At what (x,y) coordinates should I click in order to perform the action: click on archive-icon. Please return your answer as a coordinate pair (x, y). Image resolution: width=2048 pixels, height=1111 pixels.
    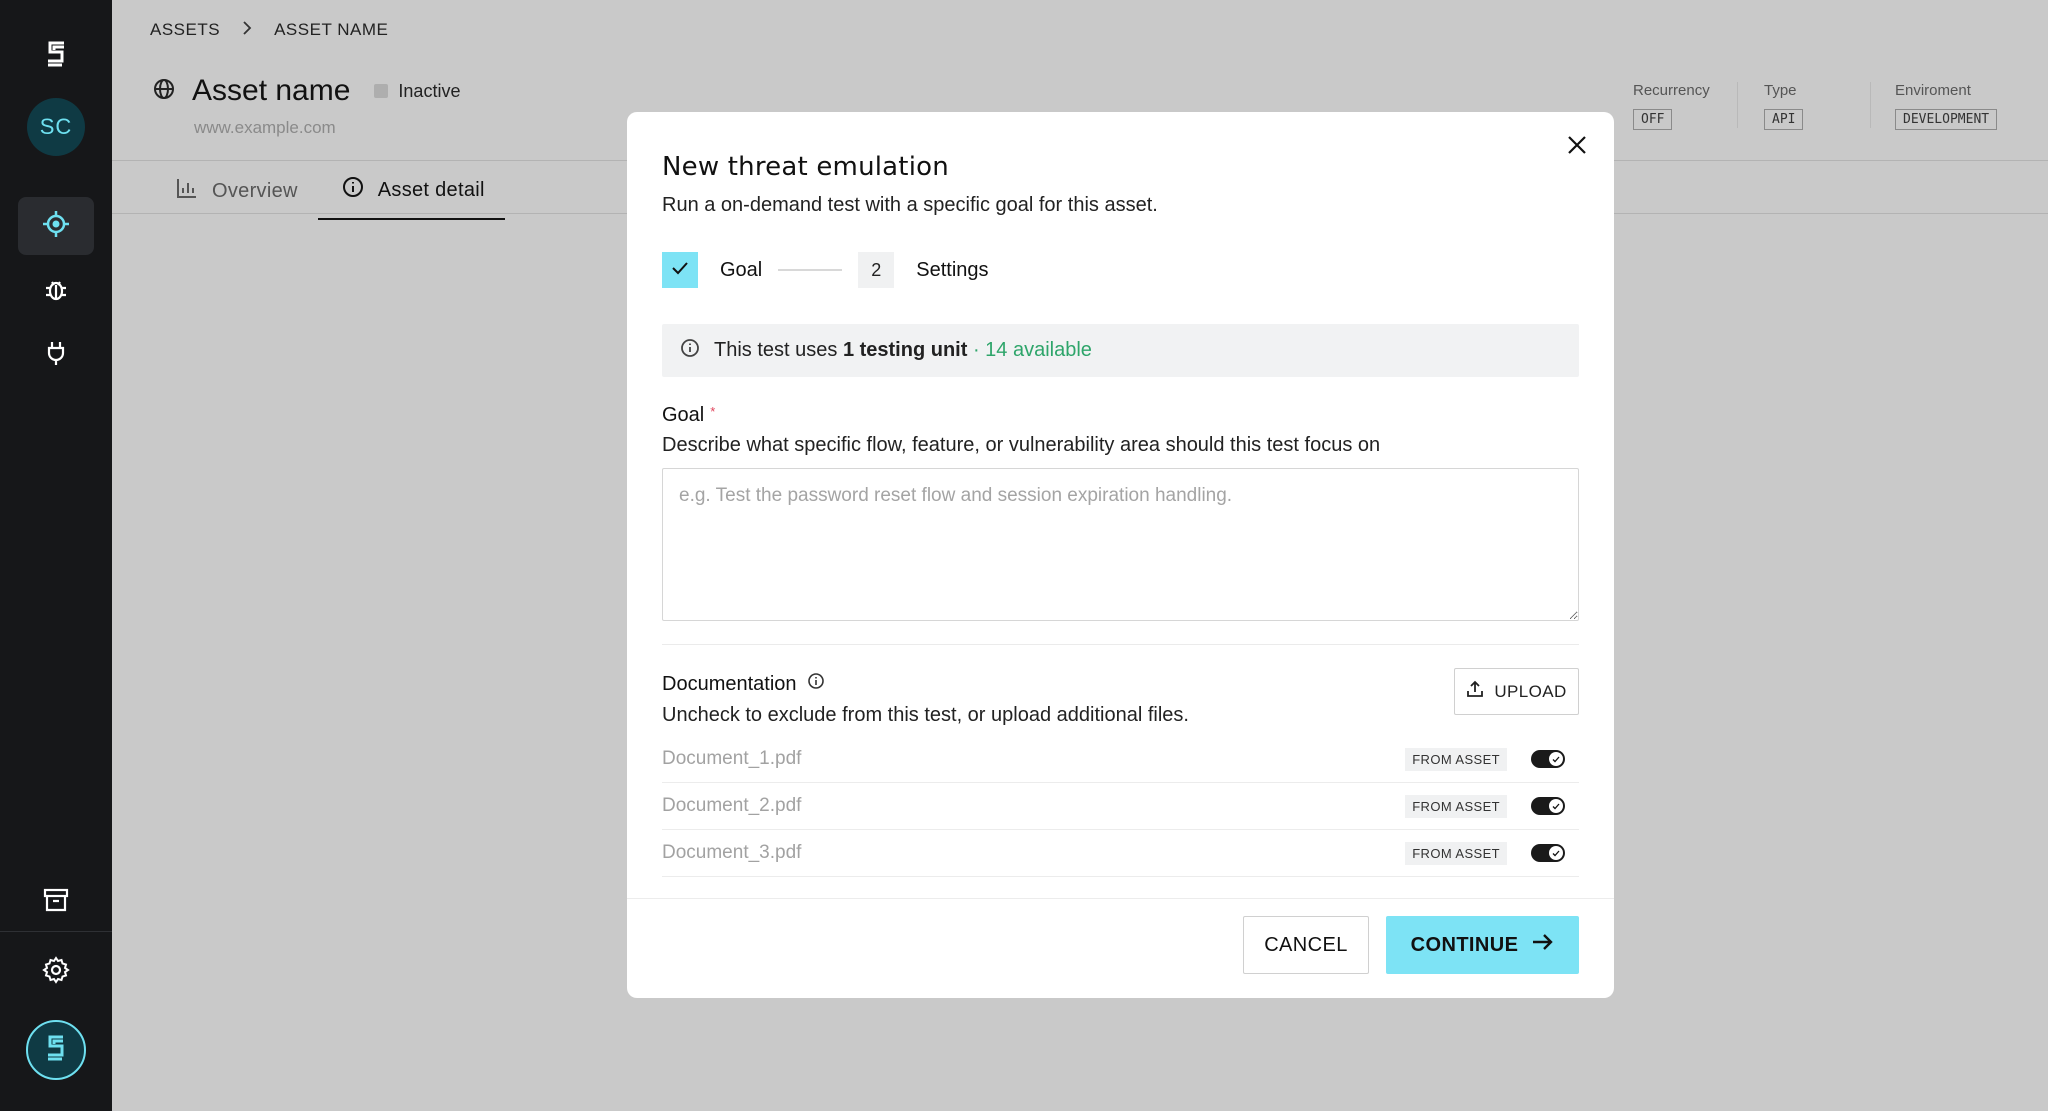
    Looking at the image, I should click on (56, 902).